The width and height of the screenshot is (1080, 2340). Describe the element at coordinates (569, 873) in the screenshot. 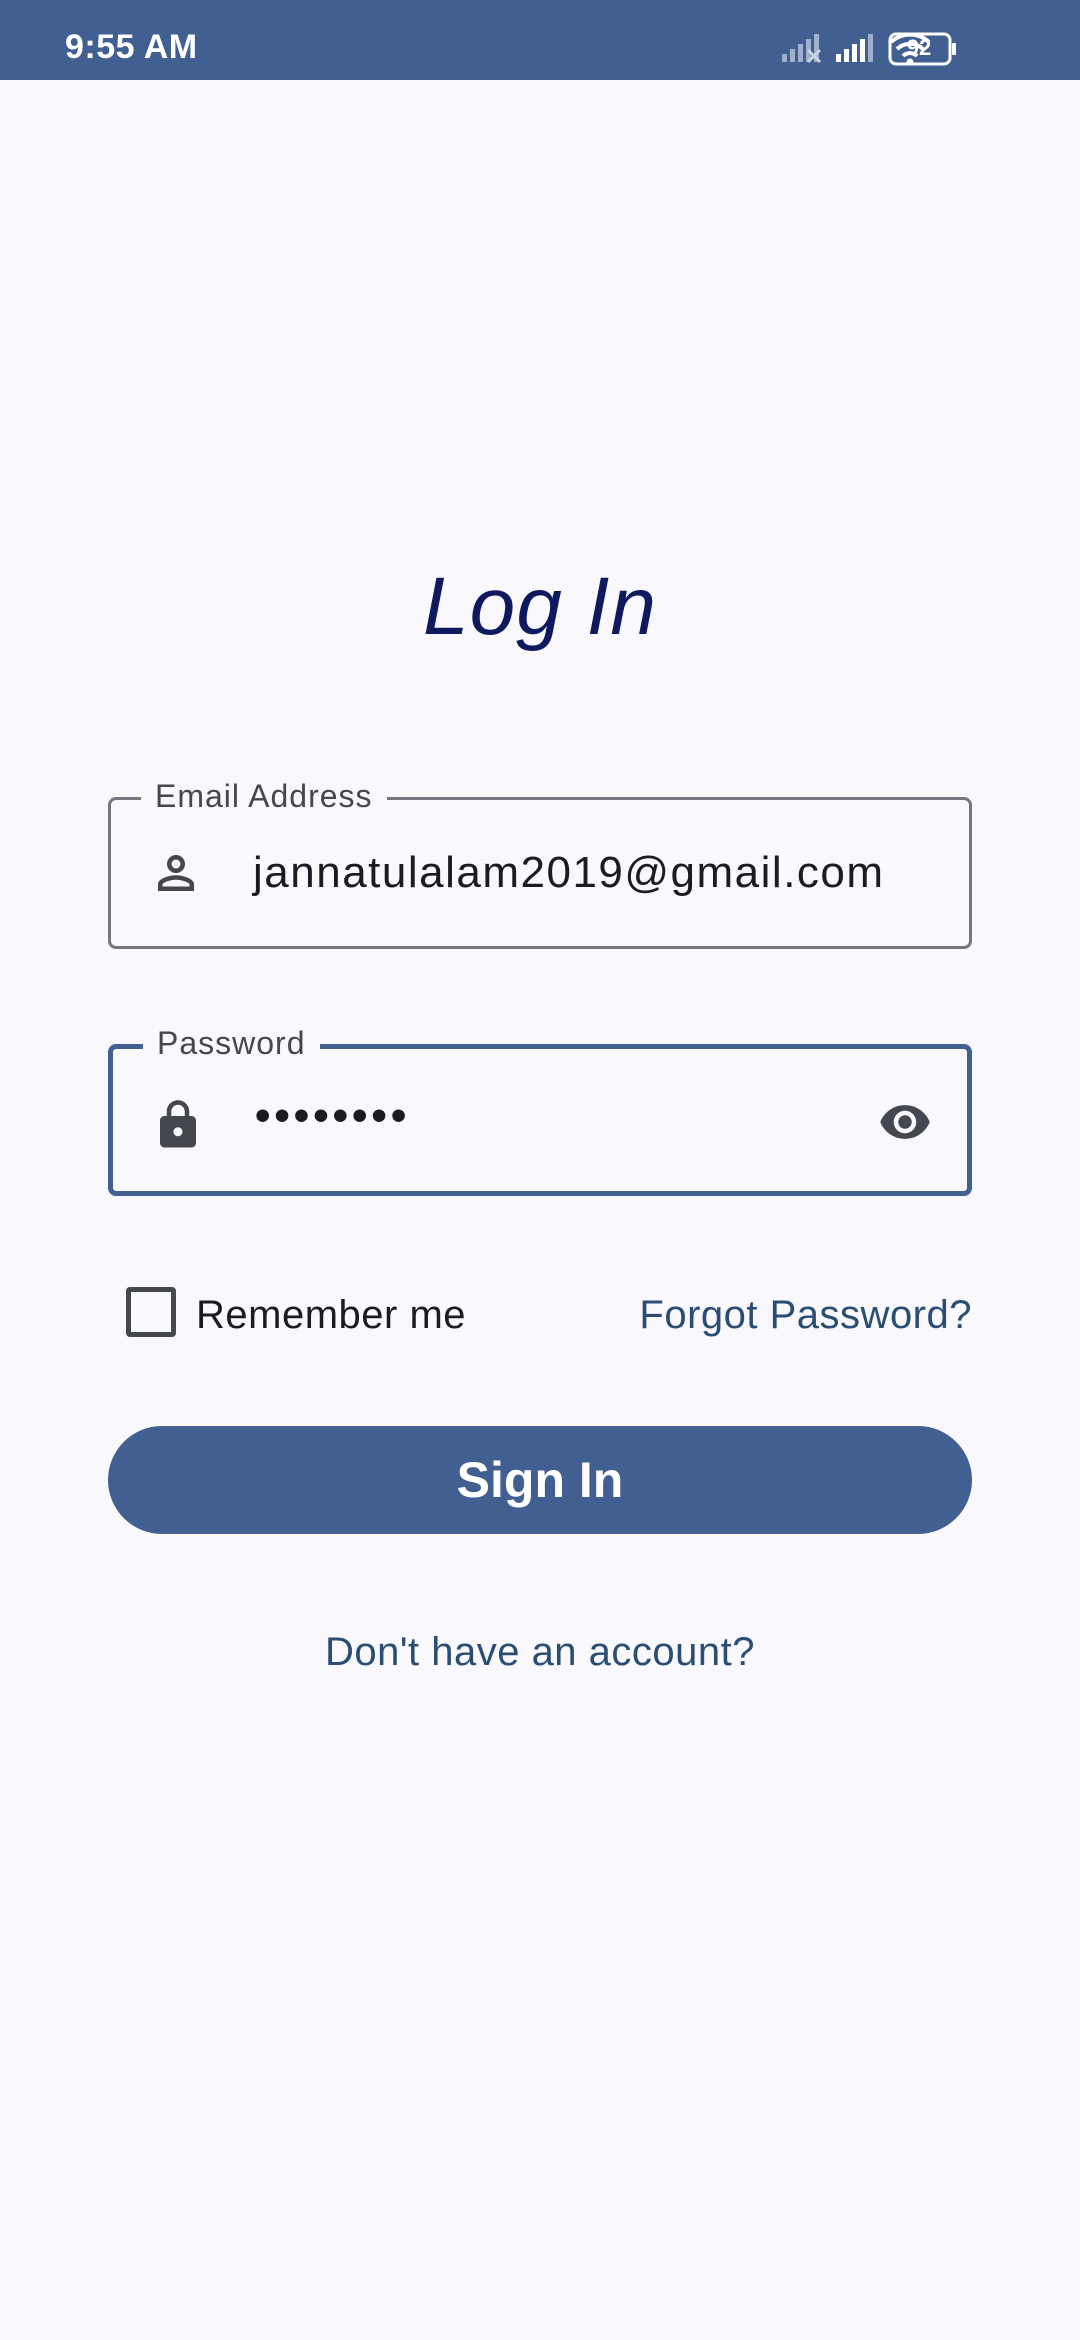

I see `email-input: jannatulalam2019@gmail.com` at that location.